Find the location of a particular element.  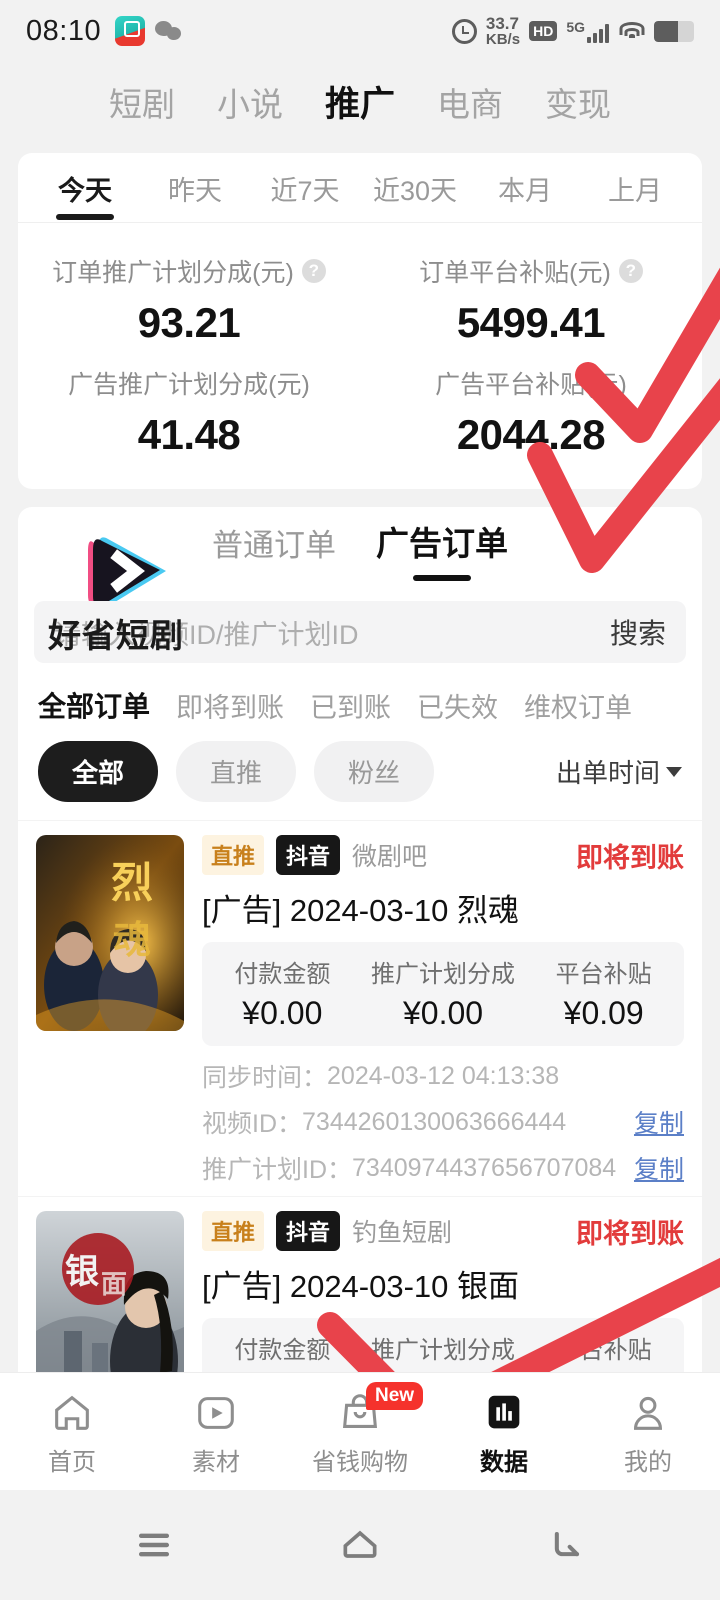

nav-label: 数据 is located at coordinates (504, 1462).